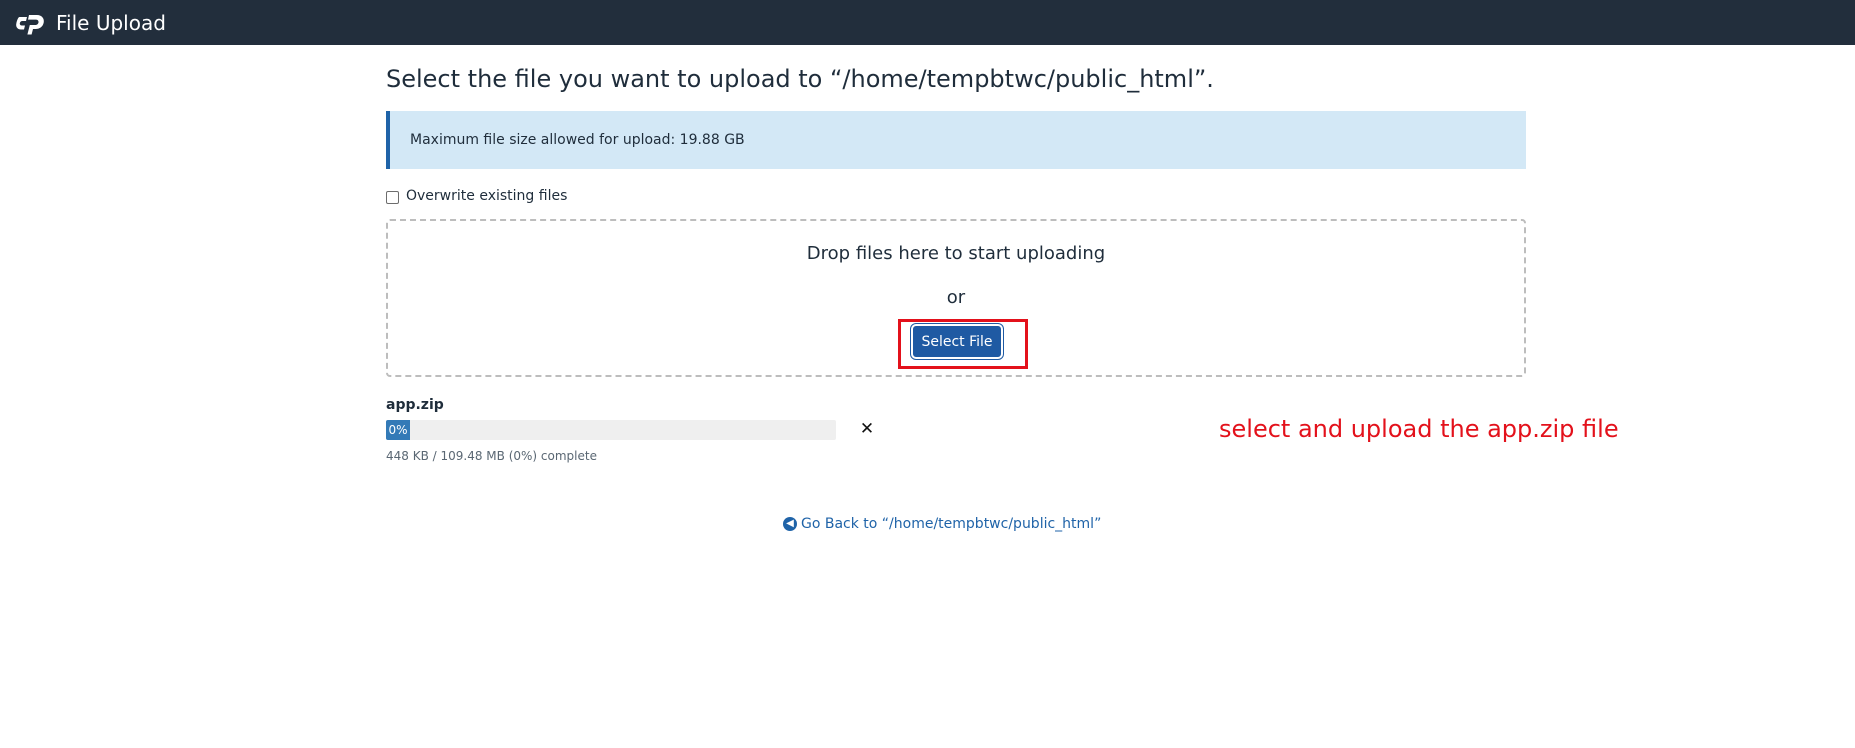  Describe the element at coordinates (487, 196) in the screenshot. I see `overwrite-label: Overwrite existing files` at that location.